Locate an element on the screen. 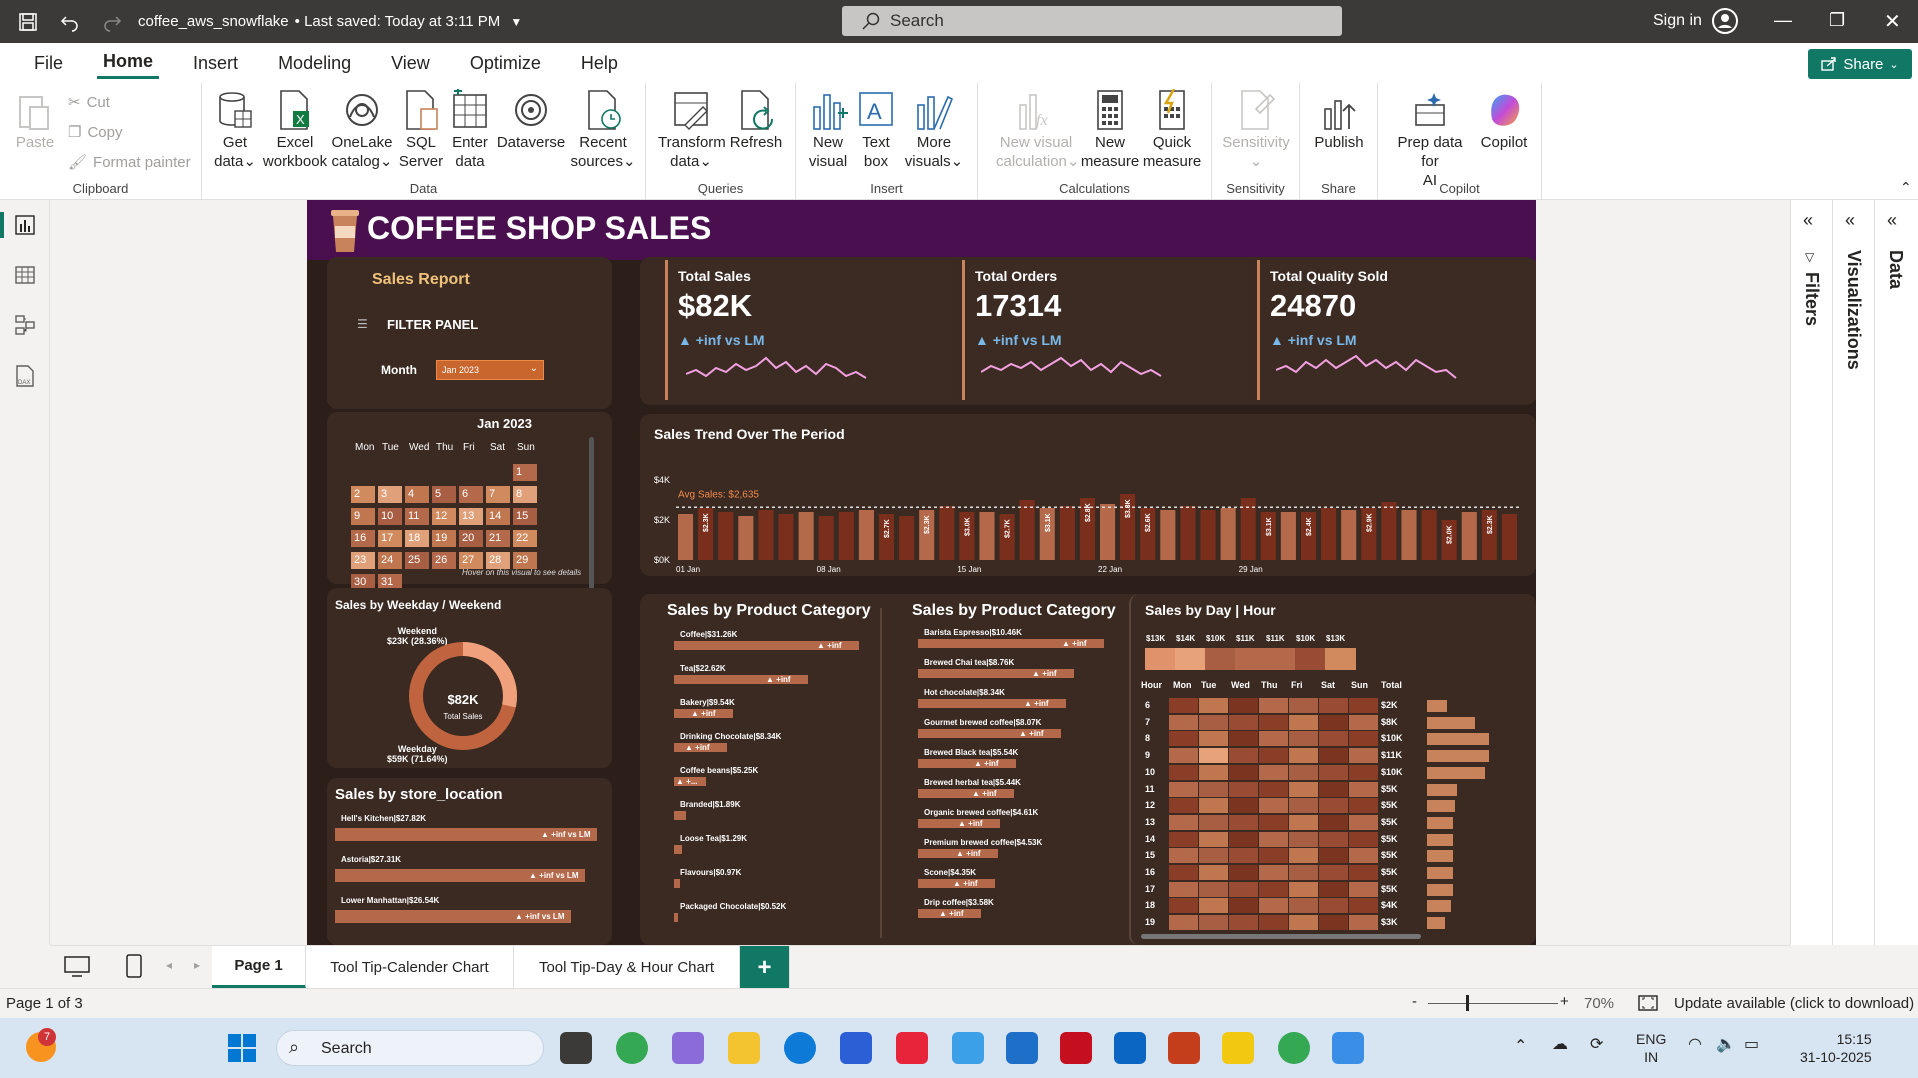 Image resolution: width=1918 pixels, height=1078 pixels. chevron-down-icon: ▼ is located at coordinates (516, 22).